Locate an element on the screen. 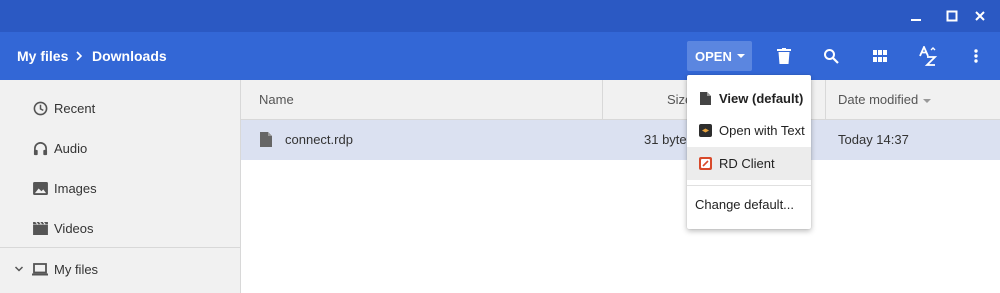 The image size is (1000, 293). headphones-icon is located at coordinates (40, 148).